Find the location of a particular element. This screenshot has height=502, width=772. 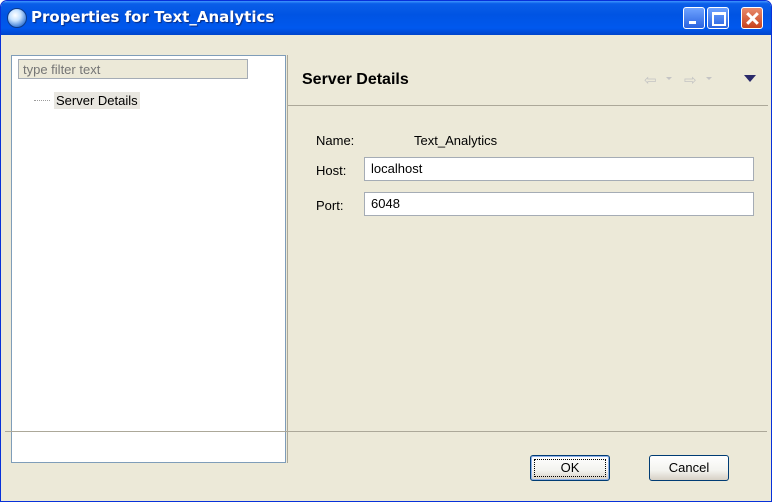

host-input: localhost is located at coordinates (559, 169).